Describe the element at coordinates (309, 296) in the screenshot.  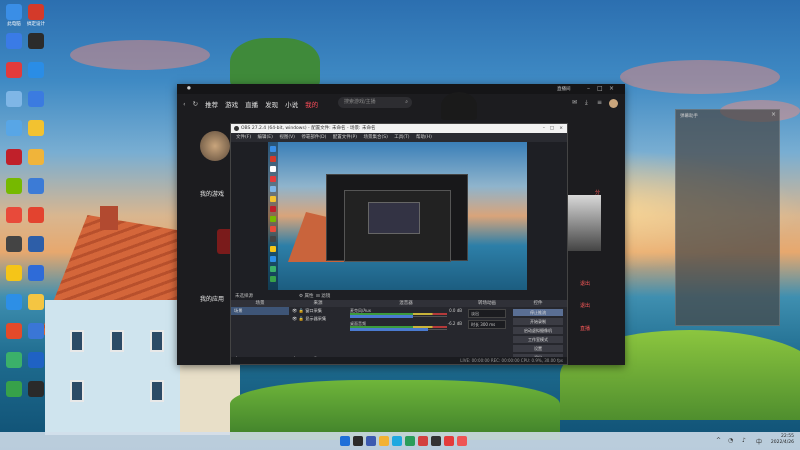
I see `properties-label: 属性` at that location.